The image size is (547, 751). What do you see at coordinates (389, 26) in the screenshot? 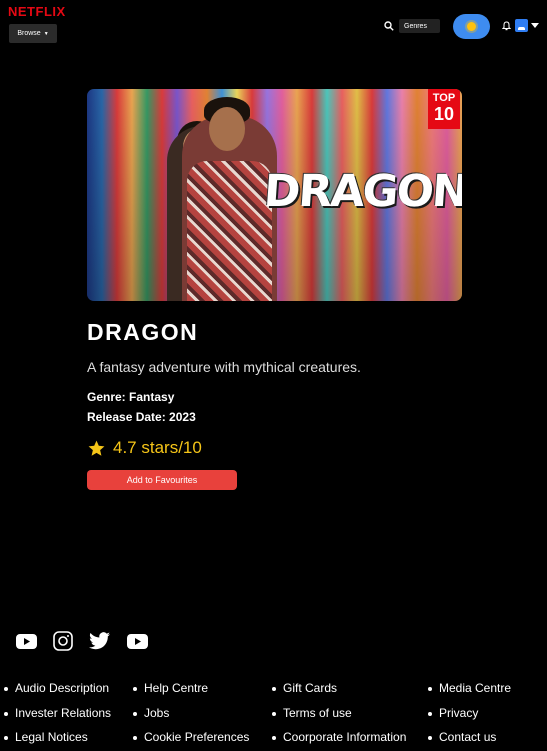
I see `search-icon` at bounding box center [389, 26].